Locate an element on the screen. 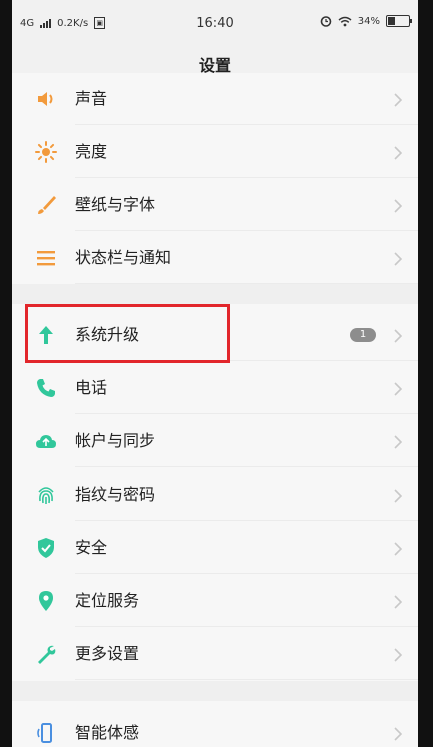 This screenshot has height=747, width=433. settings-item: 定位服务 is located at coordinates (215, 601).